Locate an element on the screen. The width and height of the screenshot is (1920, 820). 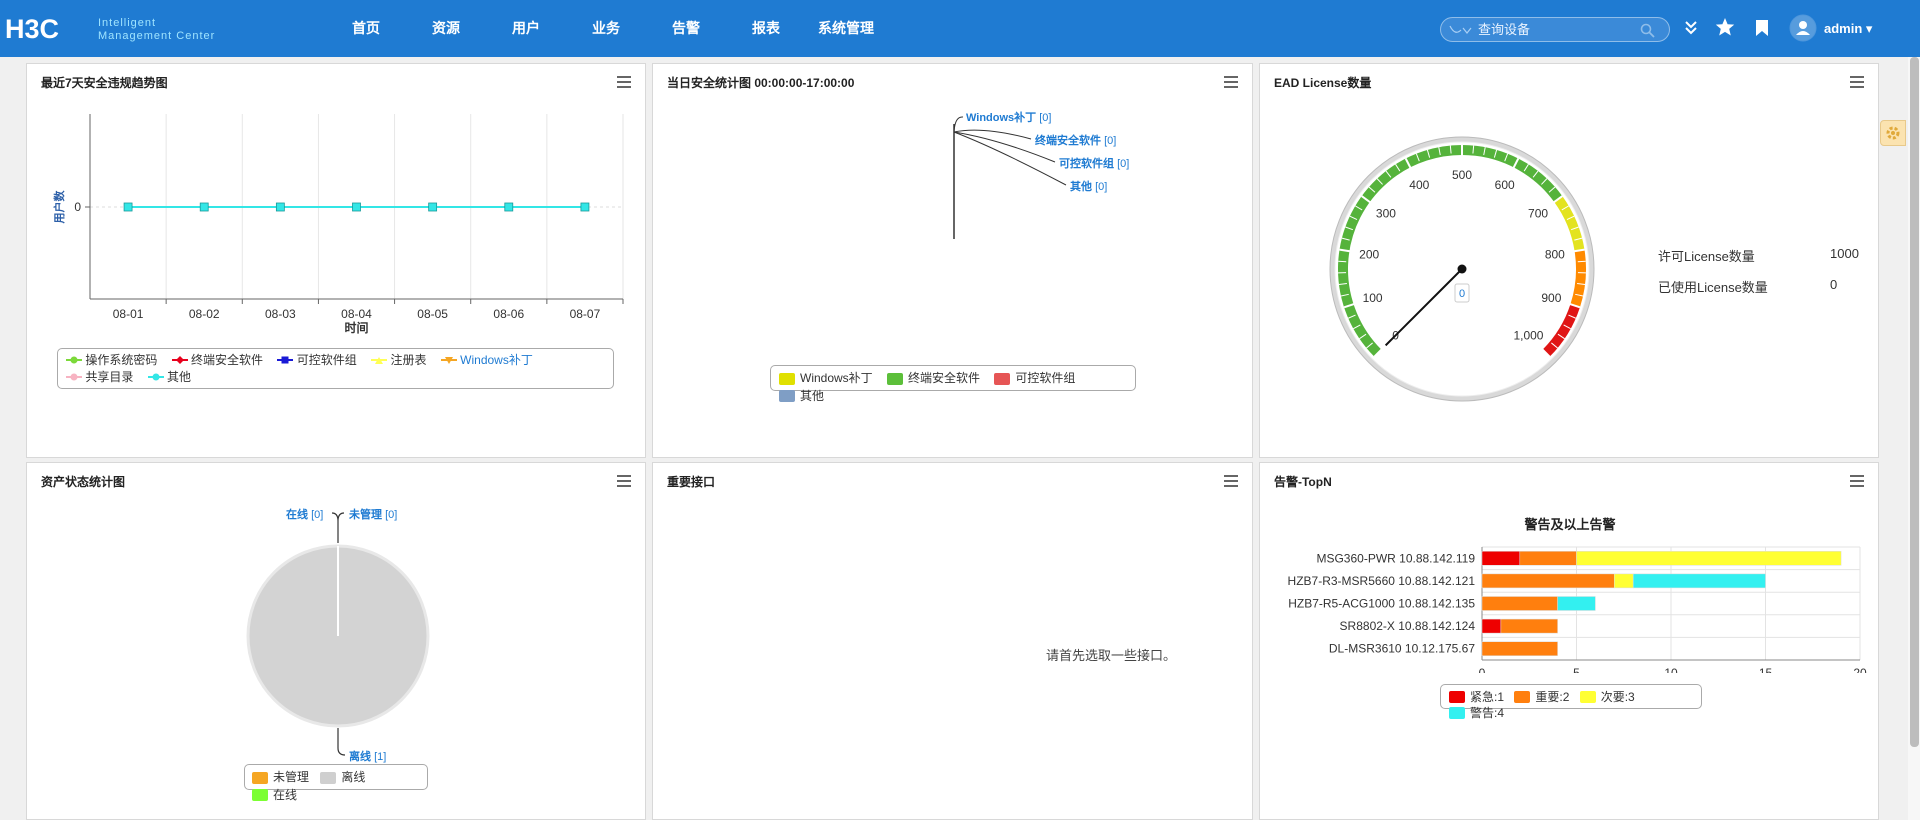
legend-item: 注册表 is located at coordinates (398, 360).